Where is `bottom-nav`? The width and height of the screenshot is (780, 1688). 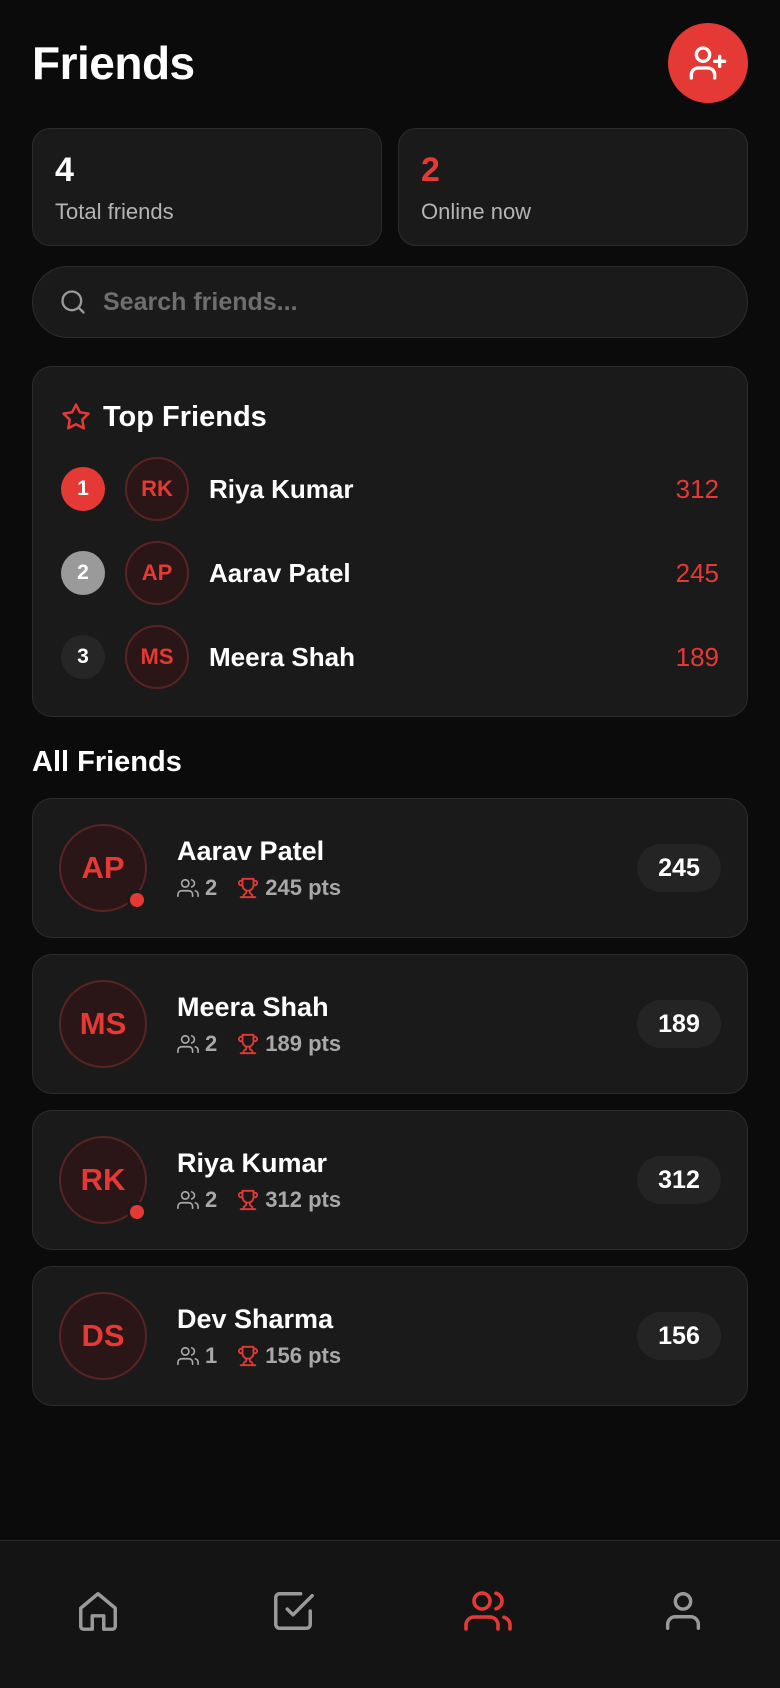 bottom-nav is located at coordinates (390, 1614).